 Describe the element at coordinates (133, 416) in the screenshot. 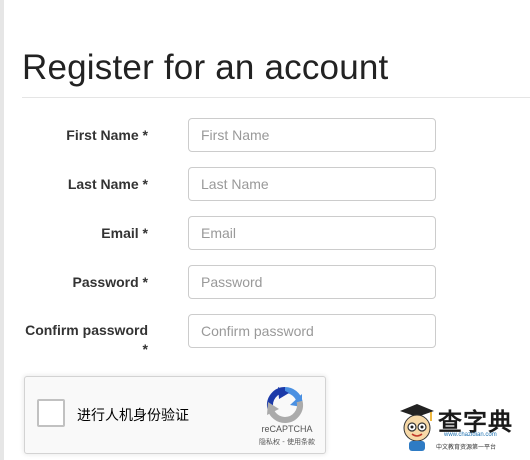

I see `recaptcha-label: 进行人机身份验证` at that location.